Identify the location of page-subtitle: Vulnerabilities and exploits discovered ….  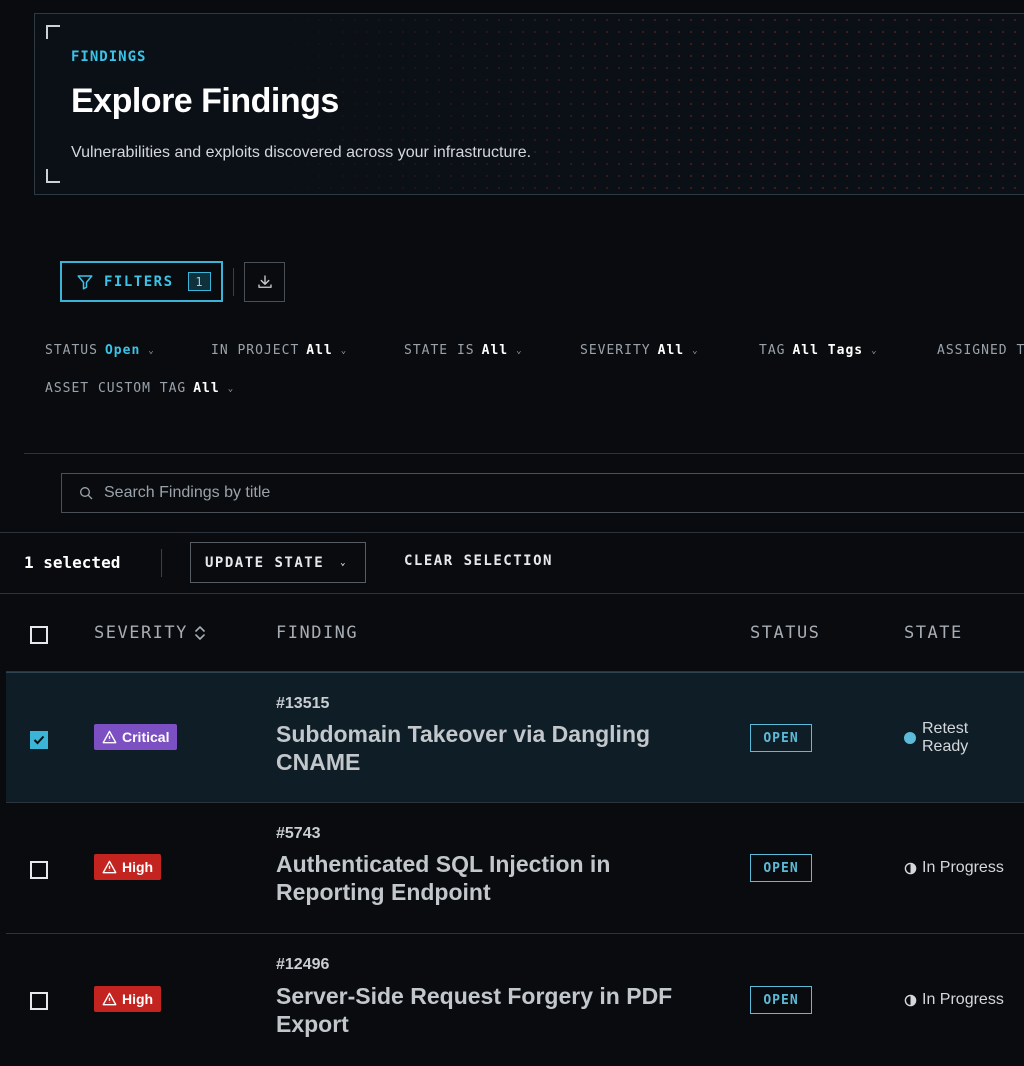
(301, 152).